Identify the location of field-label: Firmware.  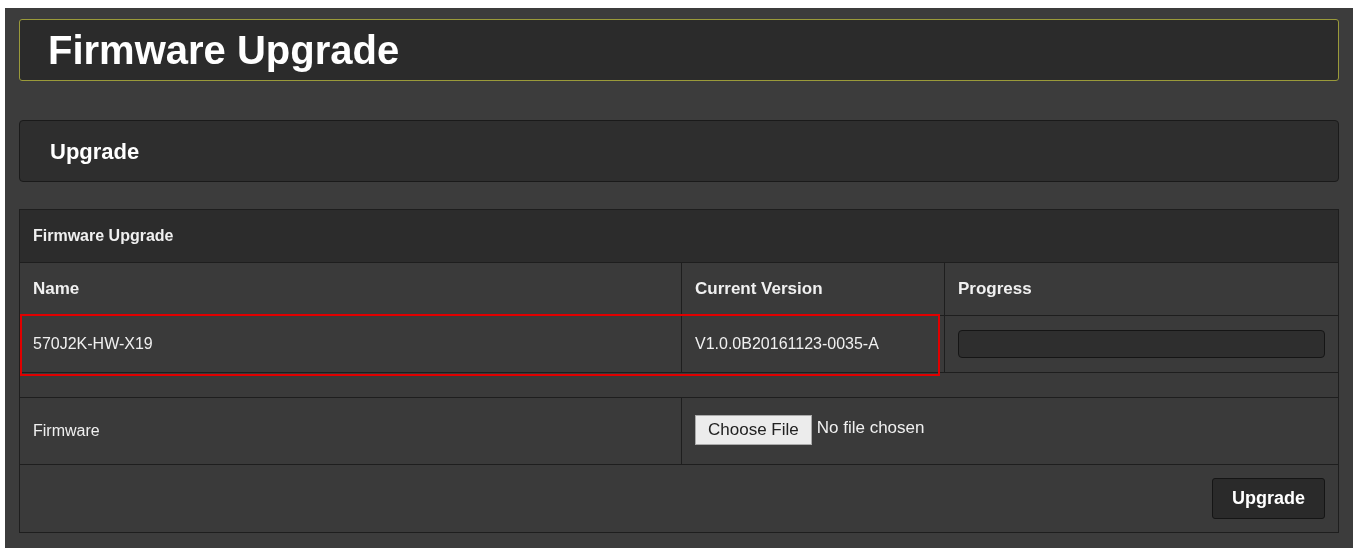
(66, 431).